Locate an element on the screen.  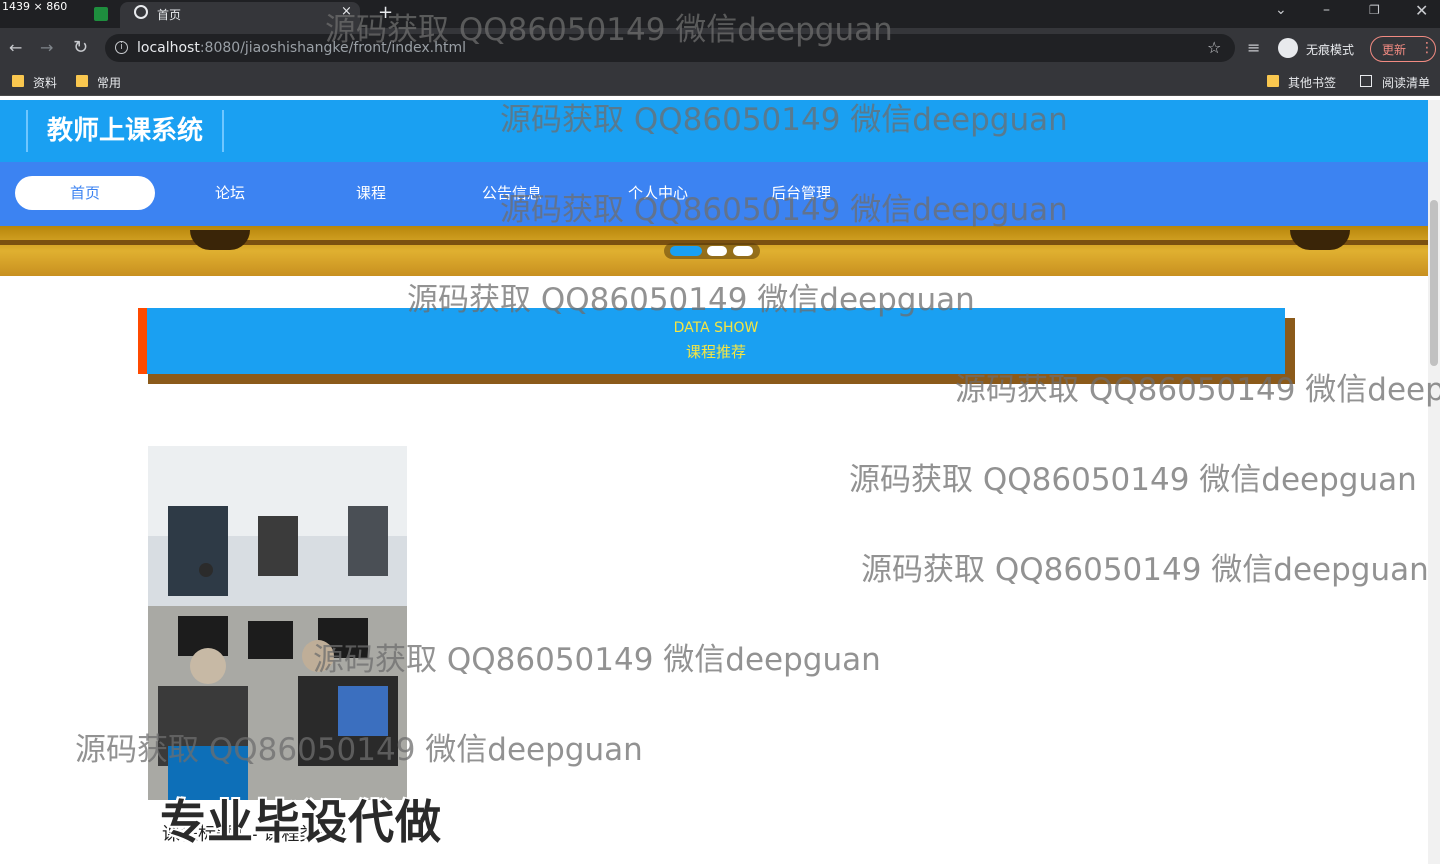
incognito-label: 无痕模式 is located at coordinates (1330, 49).